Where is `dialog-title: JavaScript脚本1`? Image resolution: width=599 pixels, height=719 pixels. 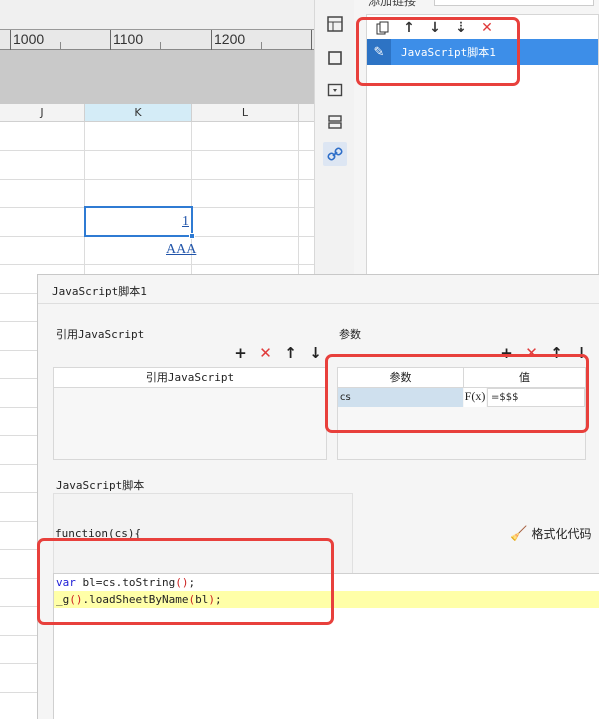 dialog-title: JavaScript脚本1 is located at coordinates (99, 291).